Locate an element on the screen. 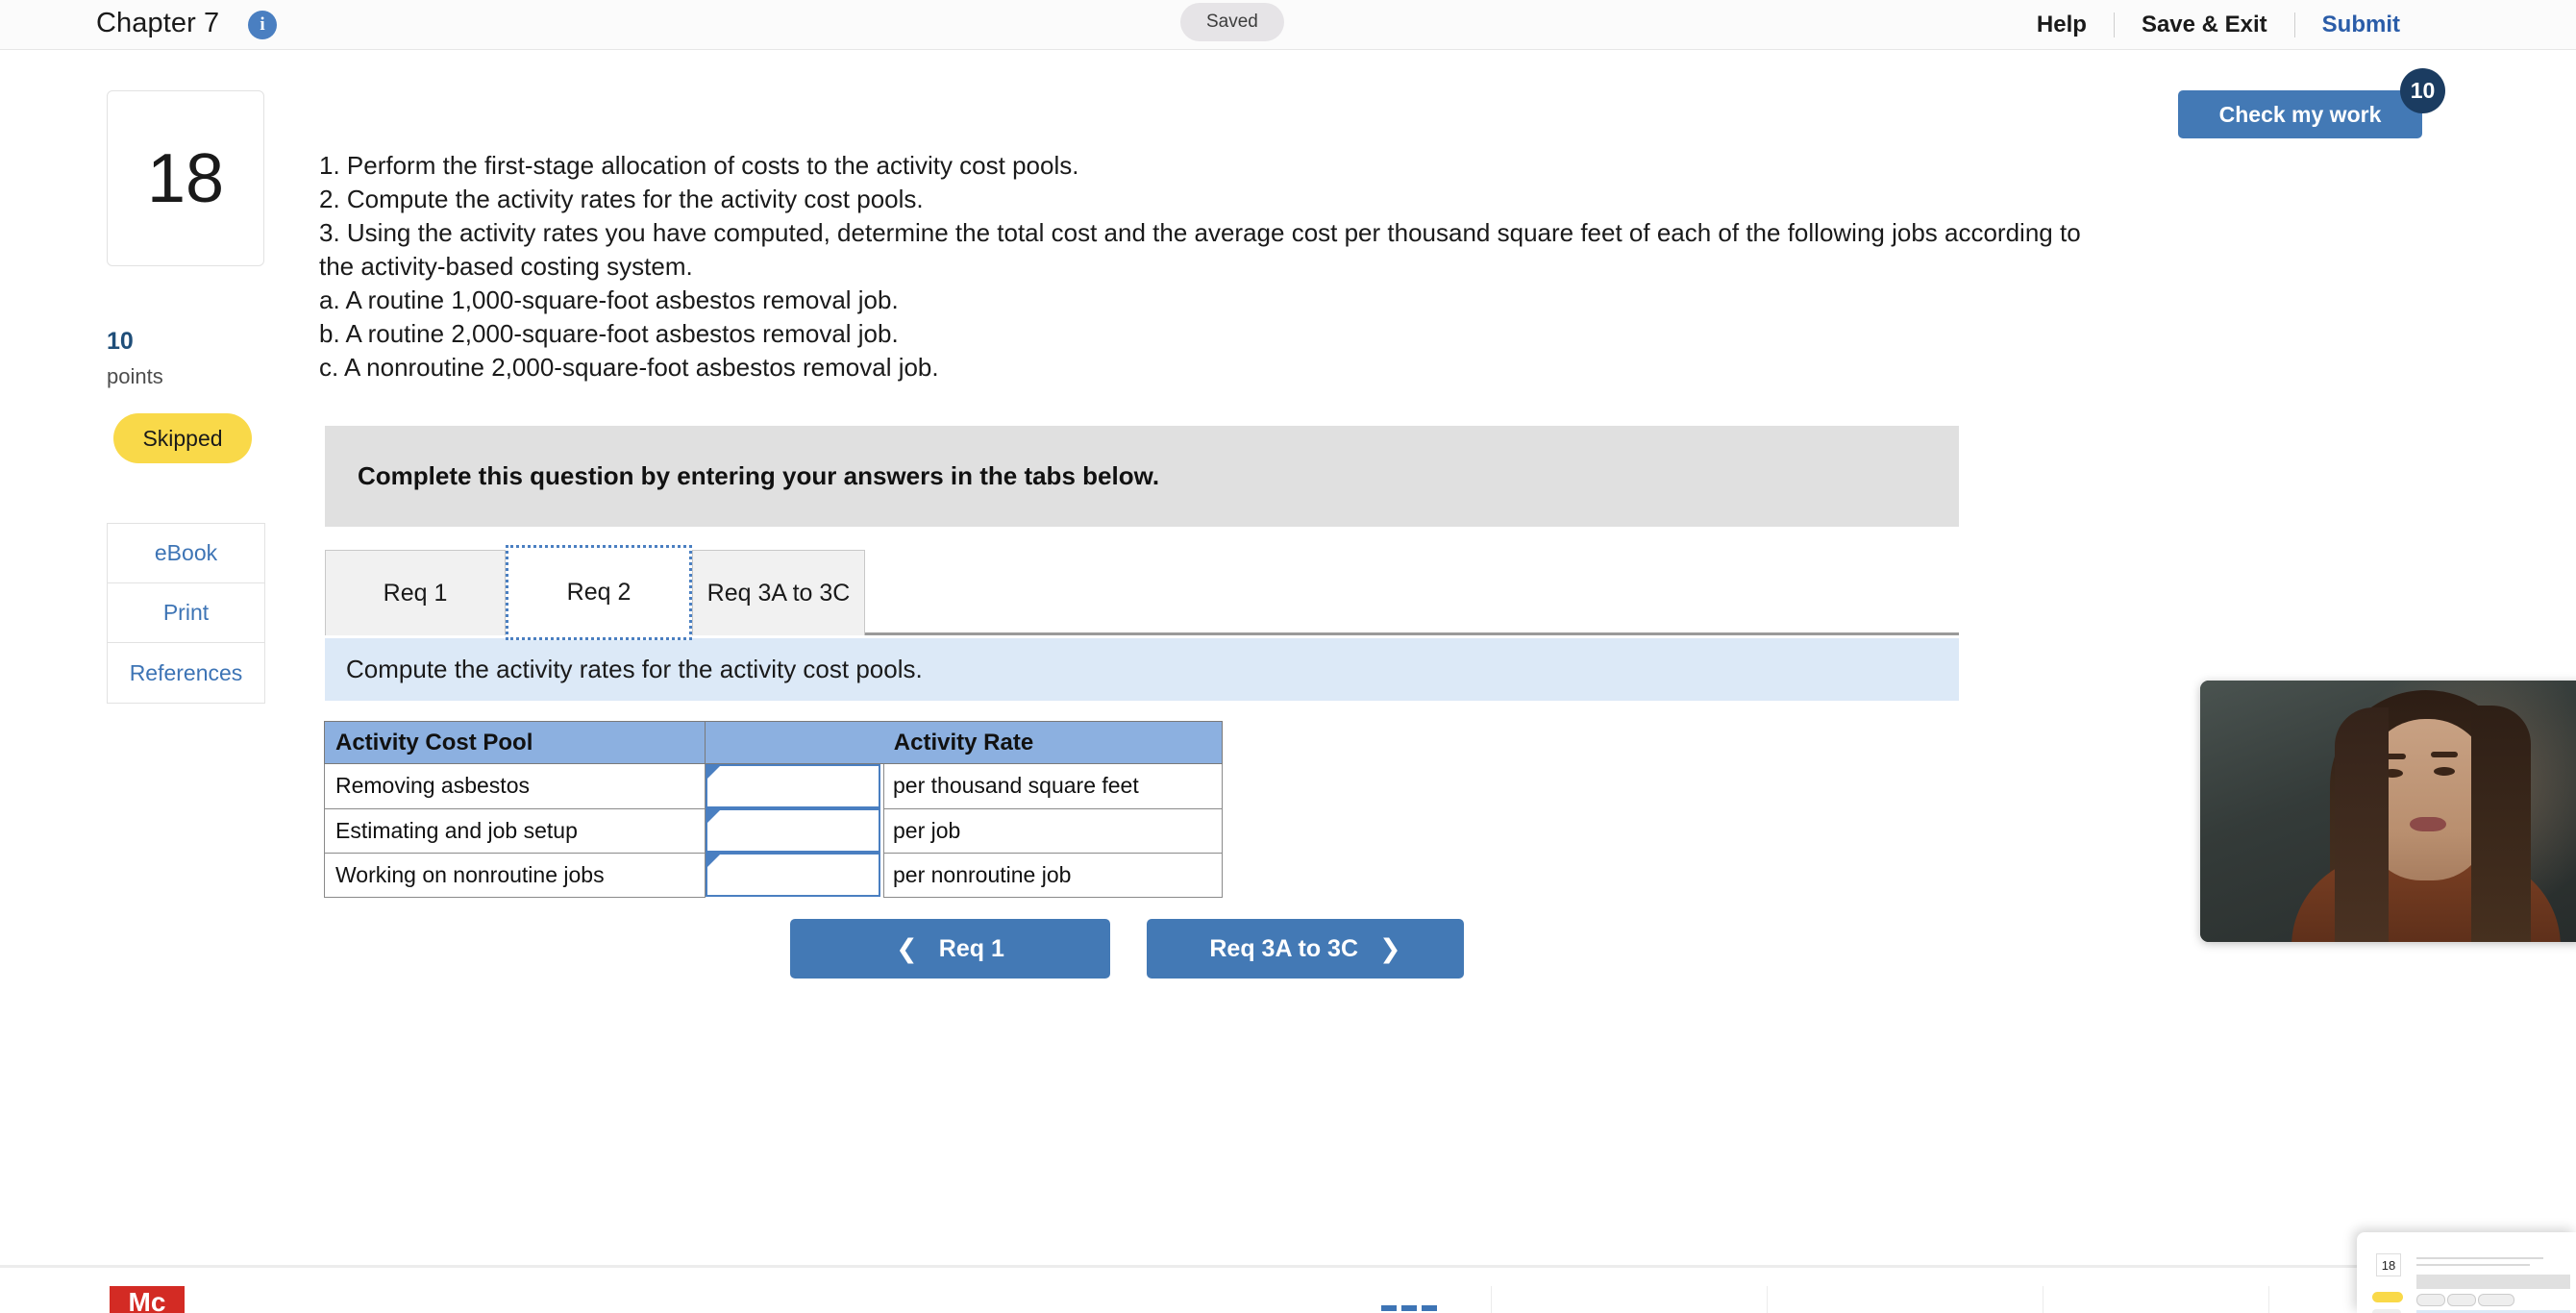 Image resolution: width=2576 pixels, height=1313 pixels. next-requirement-label: Req 3A to 3C is located at coordinates (1284, 948).